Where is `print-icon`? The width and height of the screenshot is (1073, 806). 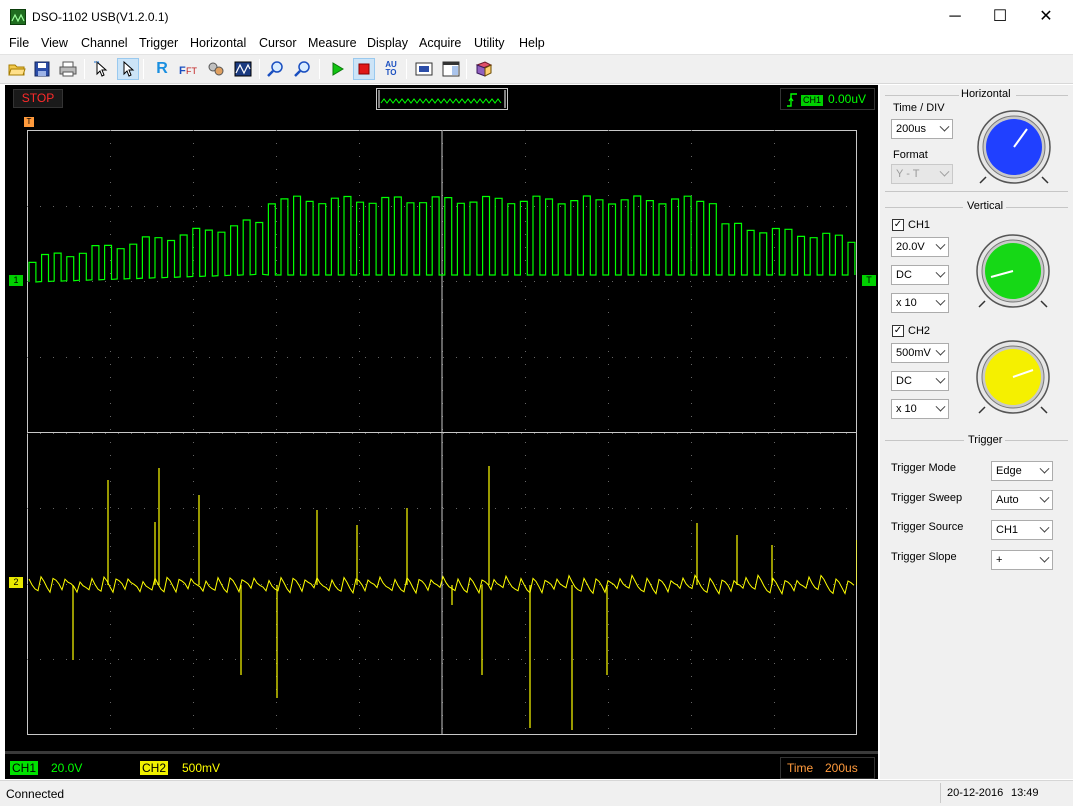 print-icon is located at coordinates (68, 69).